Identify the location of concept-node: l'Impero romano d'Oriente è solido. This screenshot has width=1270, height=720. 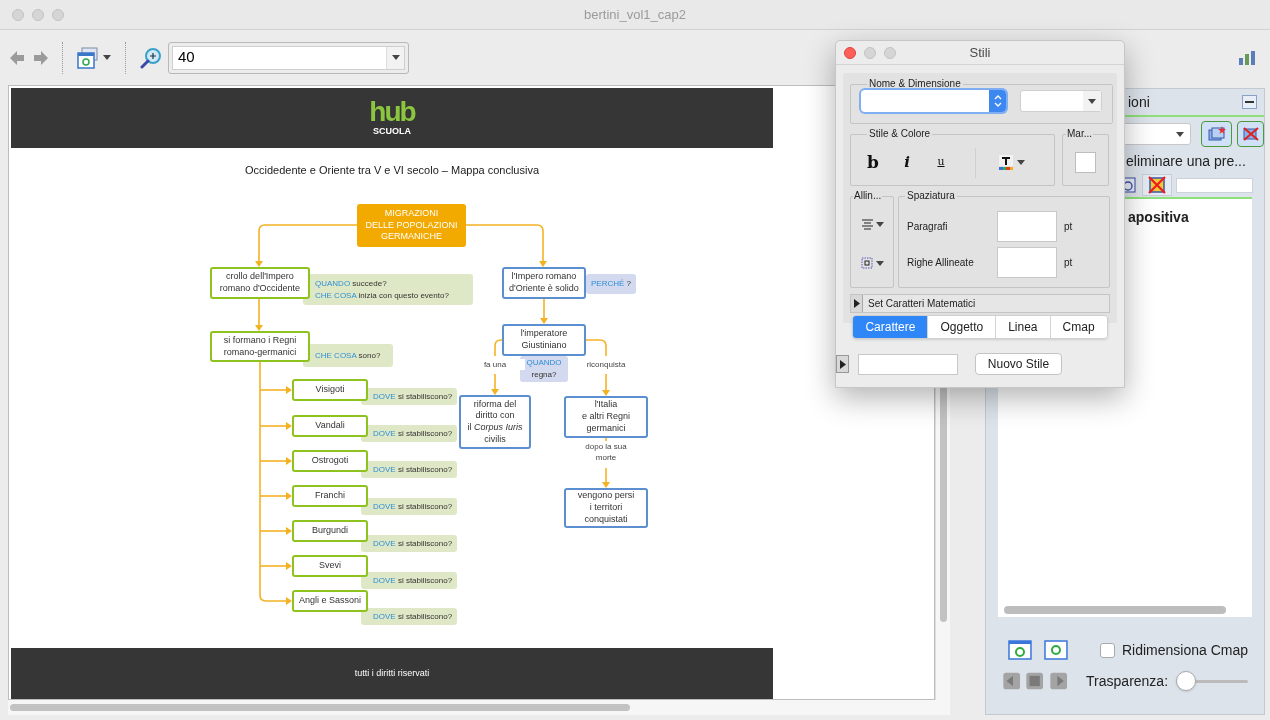
(544, 283).